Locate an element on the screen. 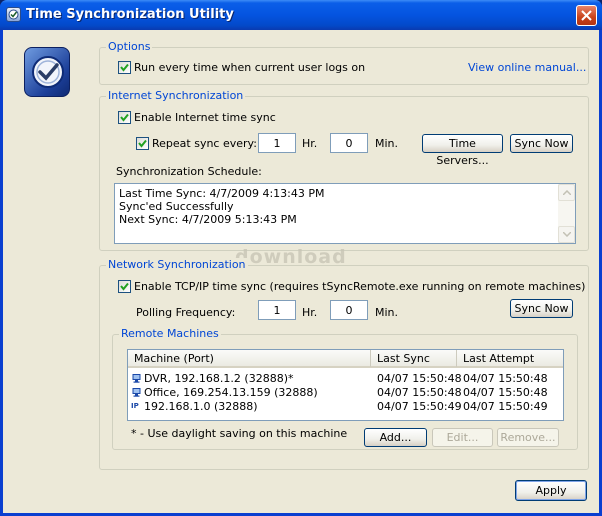 Image resolution: width=602 pixels, height=516 pixels. list-header: Machine (Port) Last Sync Last Attempt is located at coordinates (345, 359).